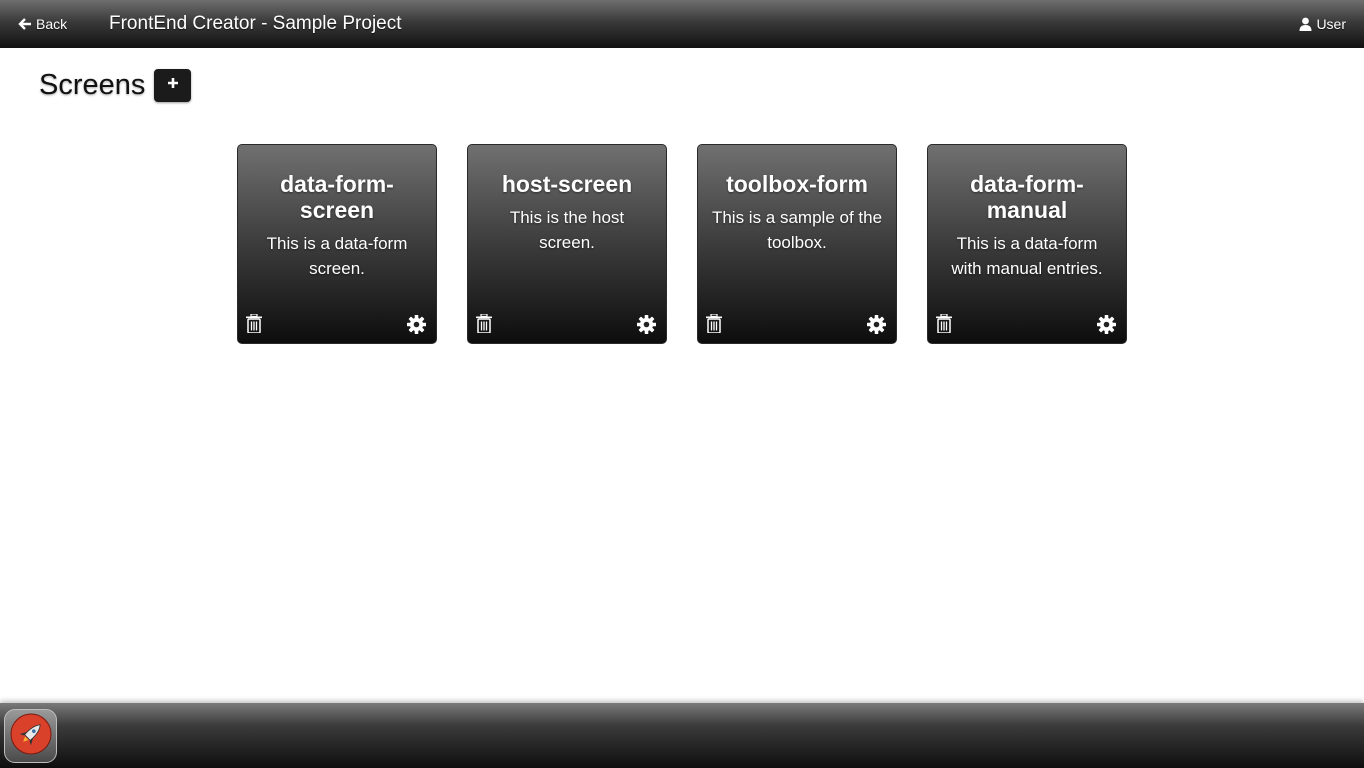 This screenshot has height=768, width=1364. I want to click on user-icon, so click(1305, 24).